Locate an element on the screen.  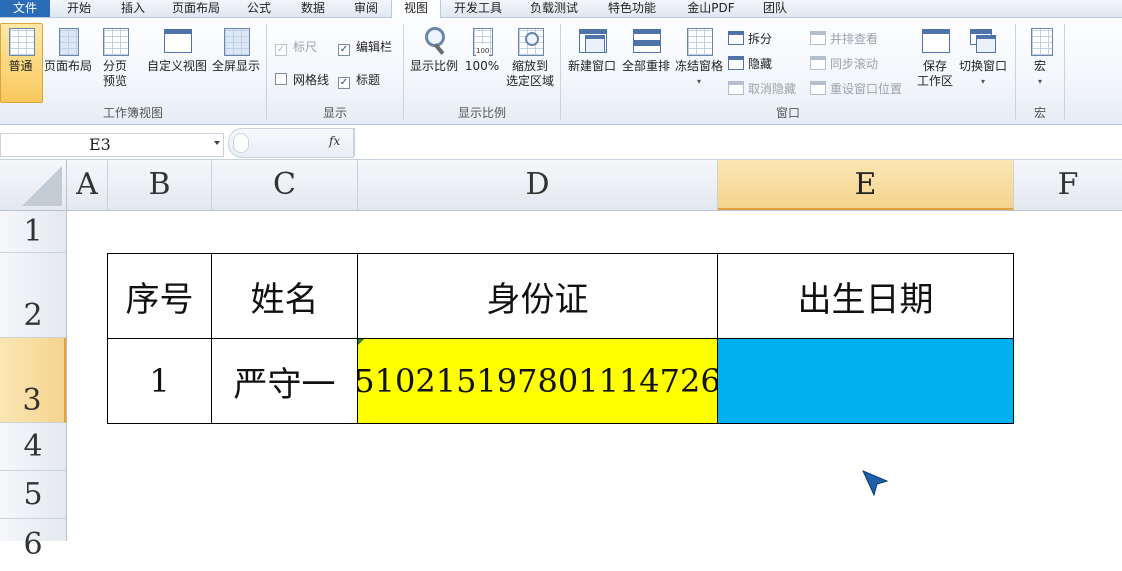
page-break-icon is located at coordinates (115, 41).